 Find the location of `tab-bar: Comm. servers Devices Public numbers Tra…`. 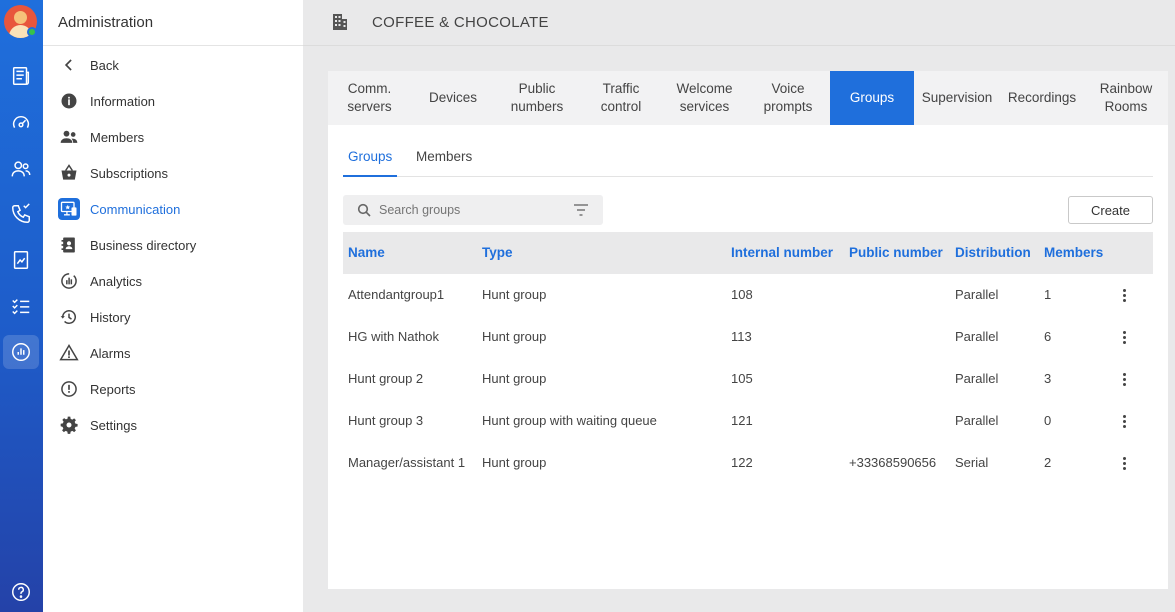

tab-bar: Comm. servers Devices Public numbers Tra… is located at coordinates (748, 98).